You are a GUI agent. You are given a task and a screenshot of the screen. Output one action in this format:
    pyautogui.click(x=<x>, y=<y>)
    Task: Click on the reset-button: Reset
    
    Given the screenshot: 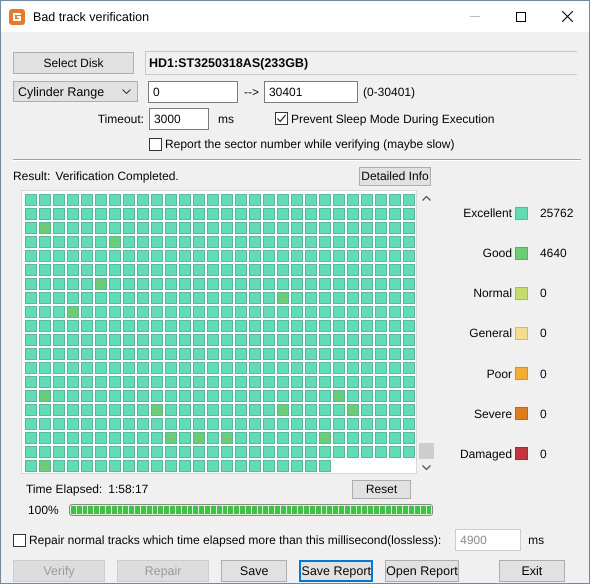 What is the action you would take?
    pyautogui.click(x=381, y=489)
    